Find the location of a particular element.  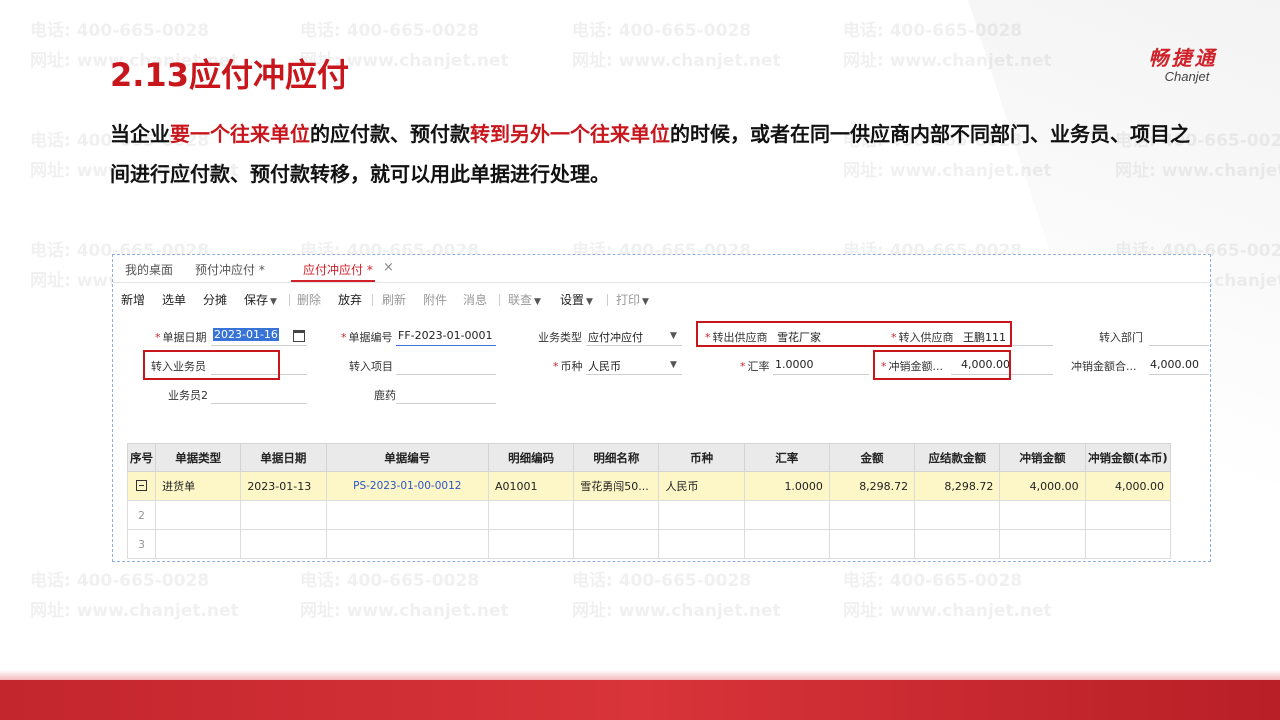

writeoff-cell: 4,000.00 is located at coordinates (1042, 486).